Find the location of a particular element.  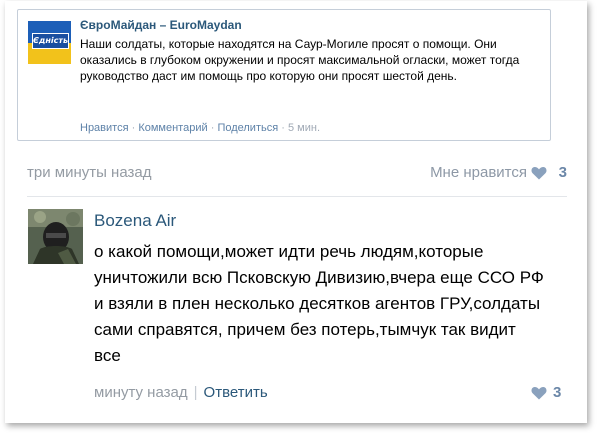

embed-comment-link: Комментарий is located at coordinates (172, 128).